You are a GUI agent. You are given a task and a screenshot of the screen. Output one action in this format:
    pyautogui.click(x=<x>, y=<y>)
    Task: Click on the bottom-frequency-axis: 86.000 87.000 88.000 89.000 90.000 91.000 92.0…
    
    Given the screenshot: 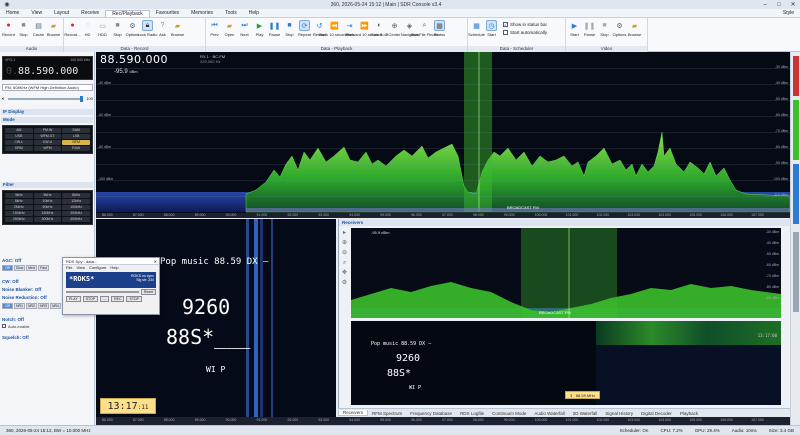 What is the action you would take?
    pyautogui.click(x=443, y=421)
    